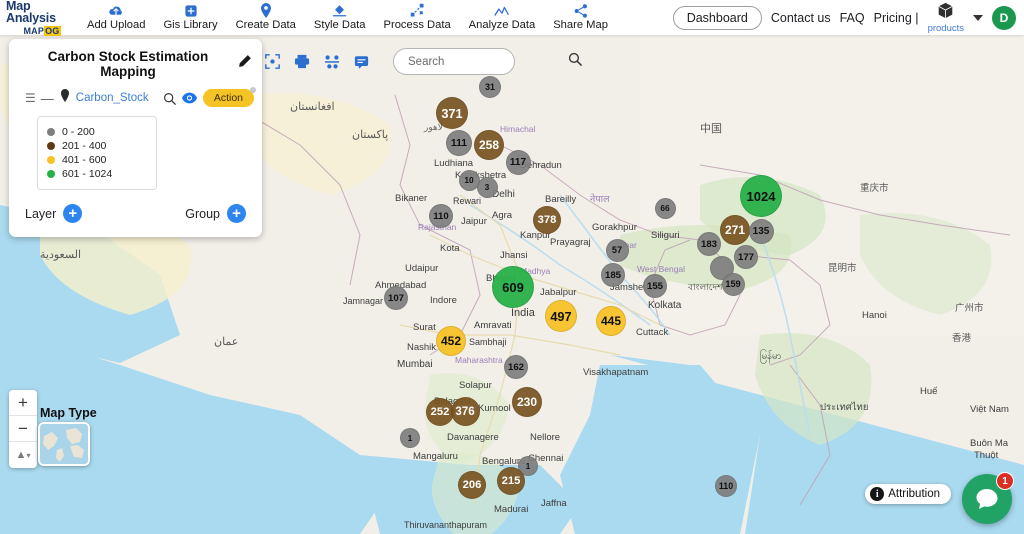  Describe the element at coordinates (116, 25) in the screenshot. I see `nav-add-upload-label: Add Upload` at that location.